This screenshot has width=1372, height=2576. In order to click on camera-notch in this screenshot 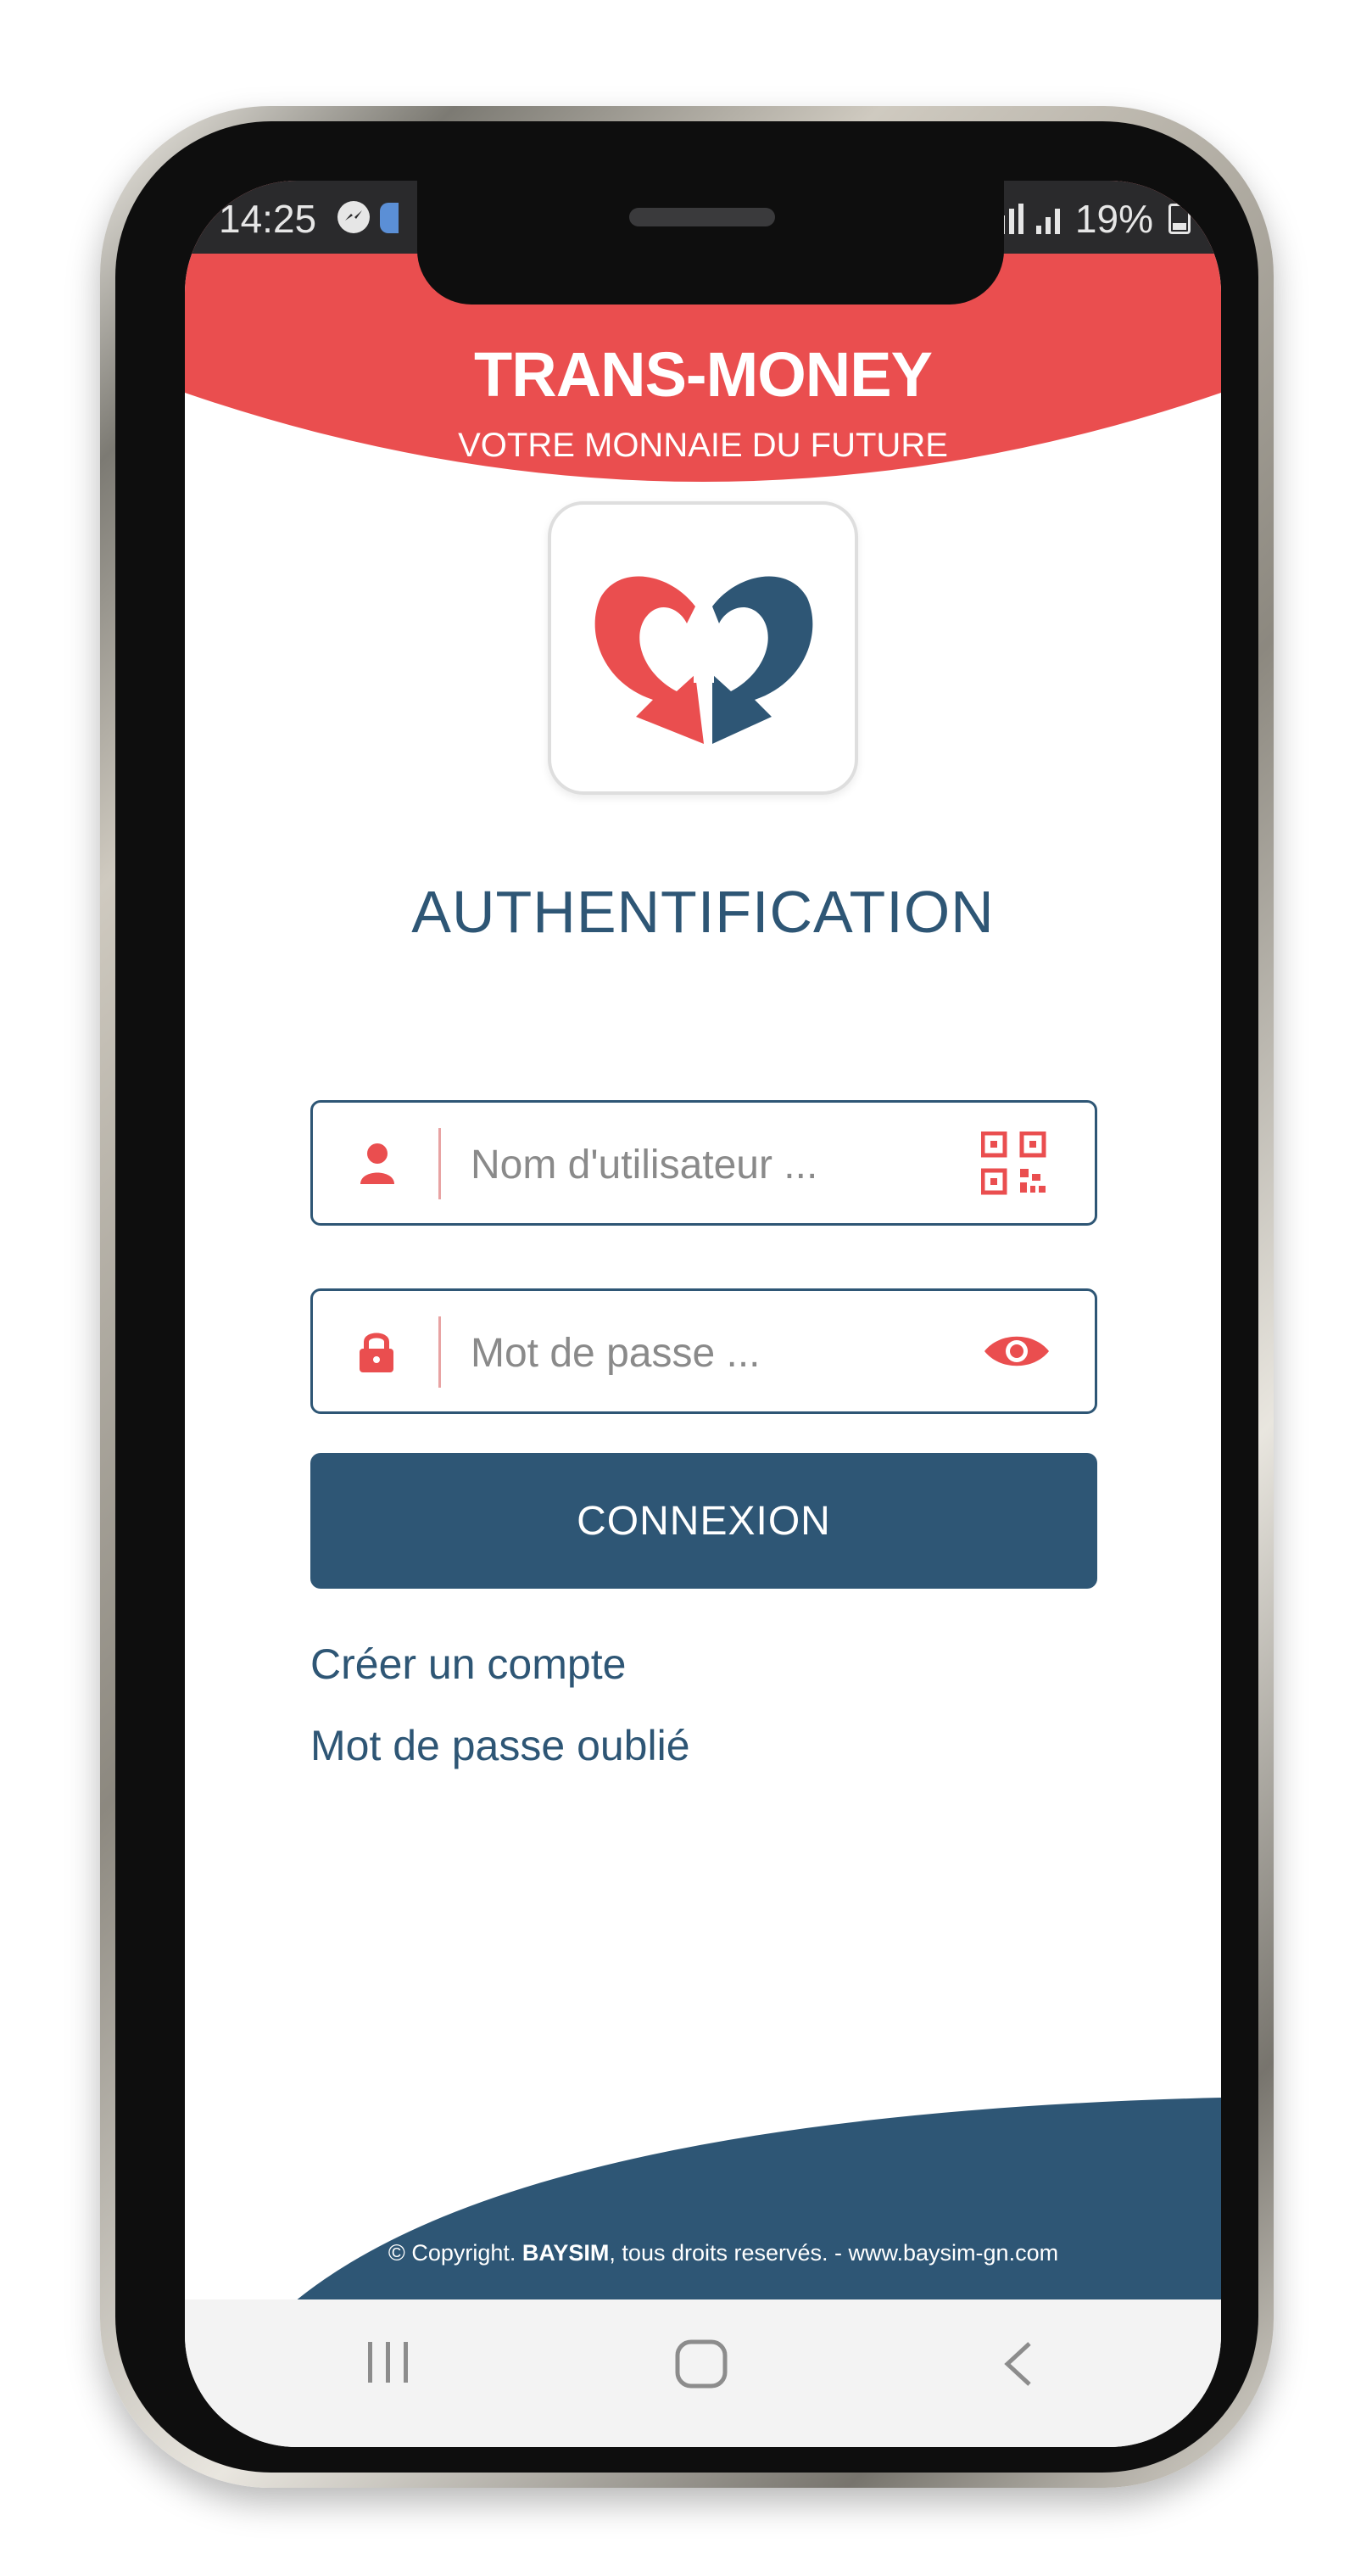, I will do `click(710, 243)`.